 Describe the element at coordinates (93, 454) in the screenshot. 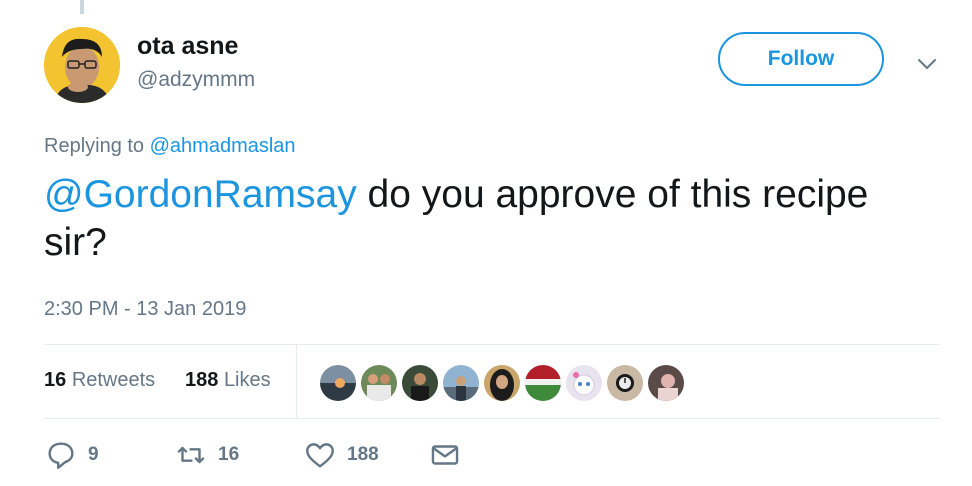

I see `reply-count: 9` at that location.